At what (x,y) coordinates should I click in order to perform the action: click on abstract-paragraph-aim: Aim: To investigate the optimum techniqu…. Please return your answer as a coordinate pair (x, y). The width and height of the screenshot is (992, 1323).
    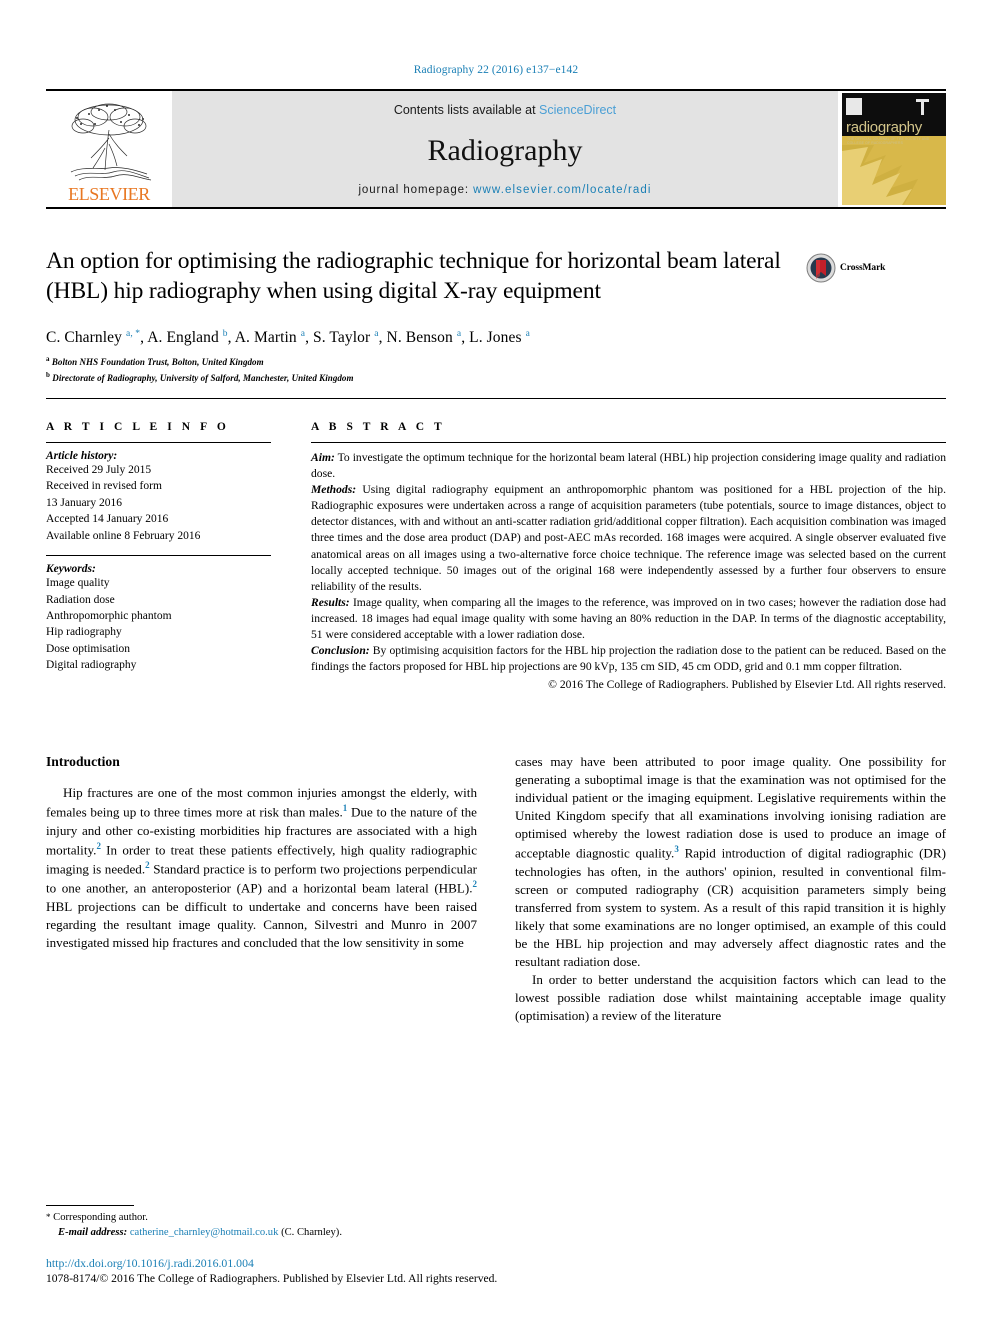
    Looking at the image, I should click on (628, 466).